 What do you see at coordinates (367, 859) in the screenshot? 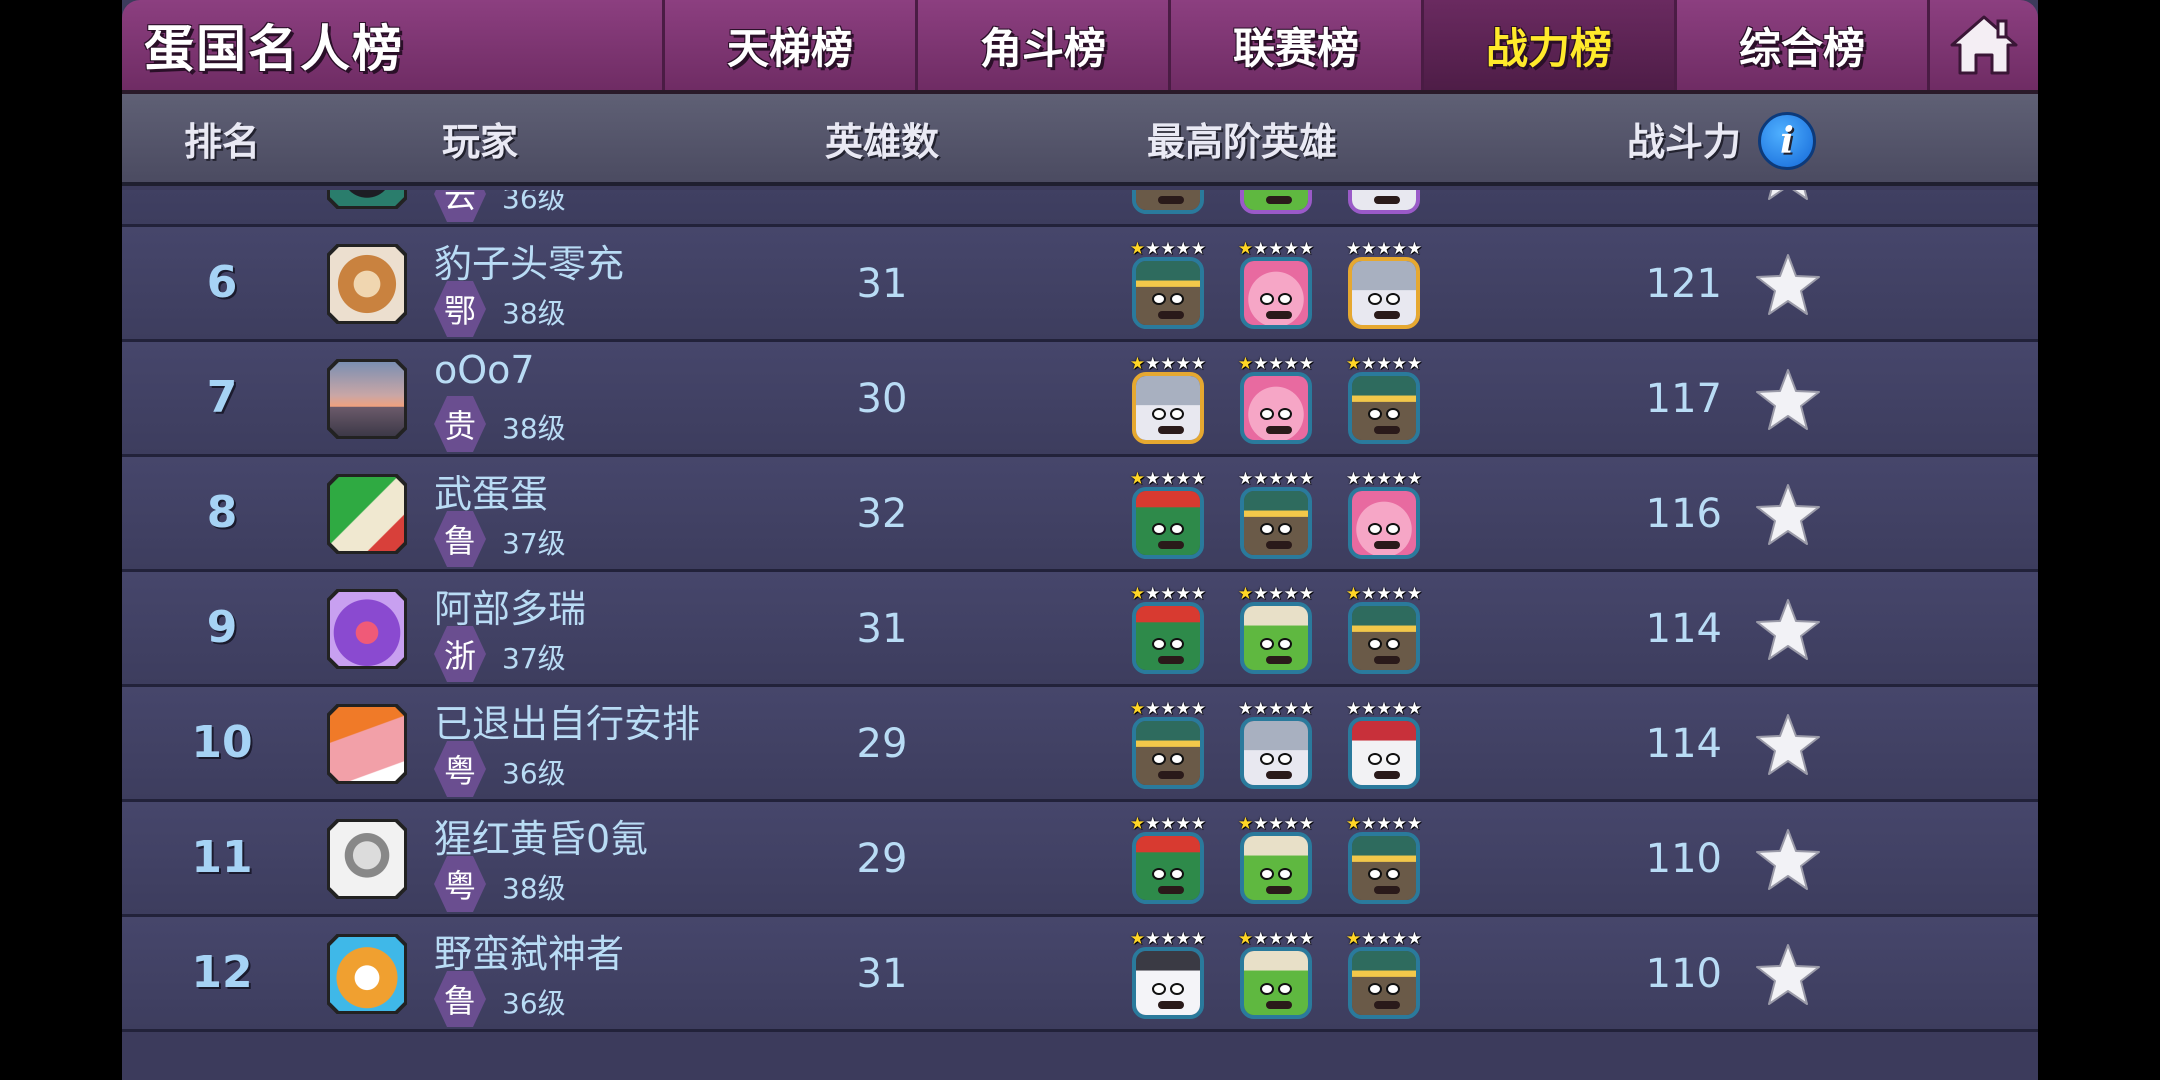
I see `sketch-portrait-avatar` at bounding box center [367, 859].